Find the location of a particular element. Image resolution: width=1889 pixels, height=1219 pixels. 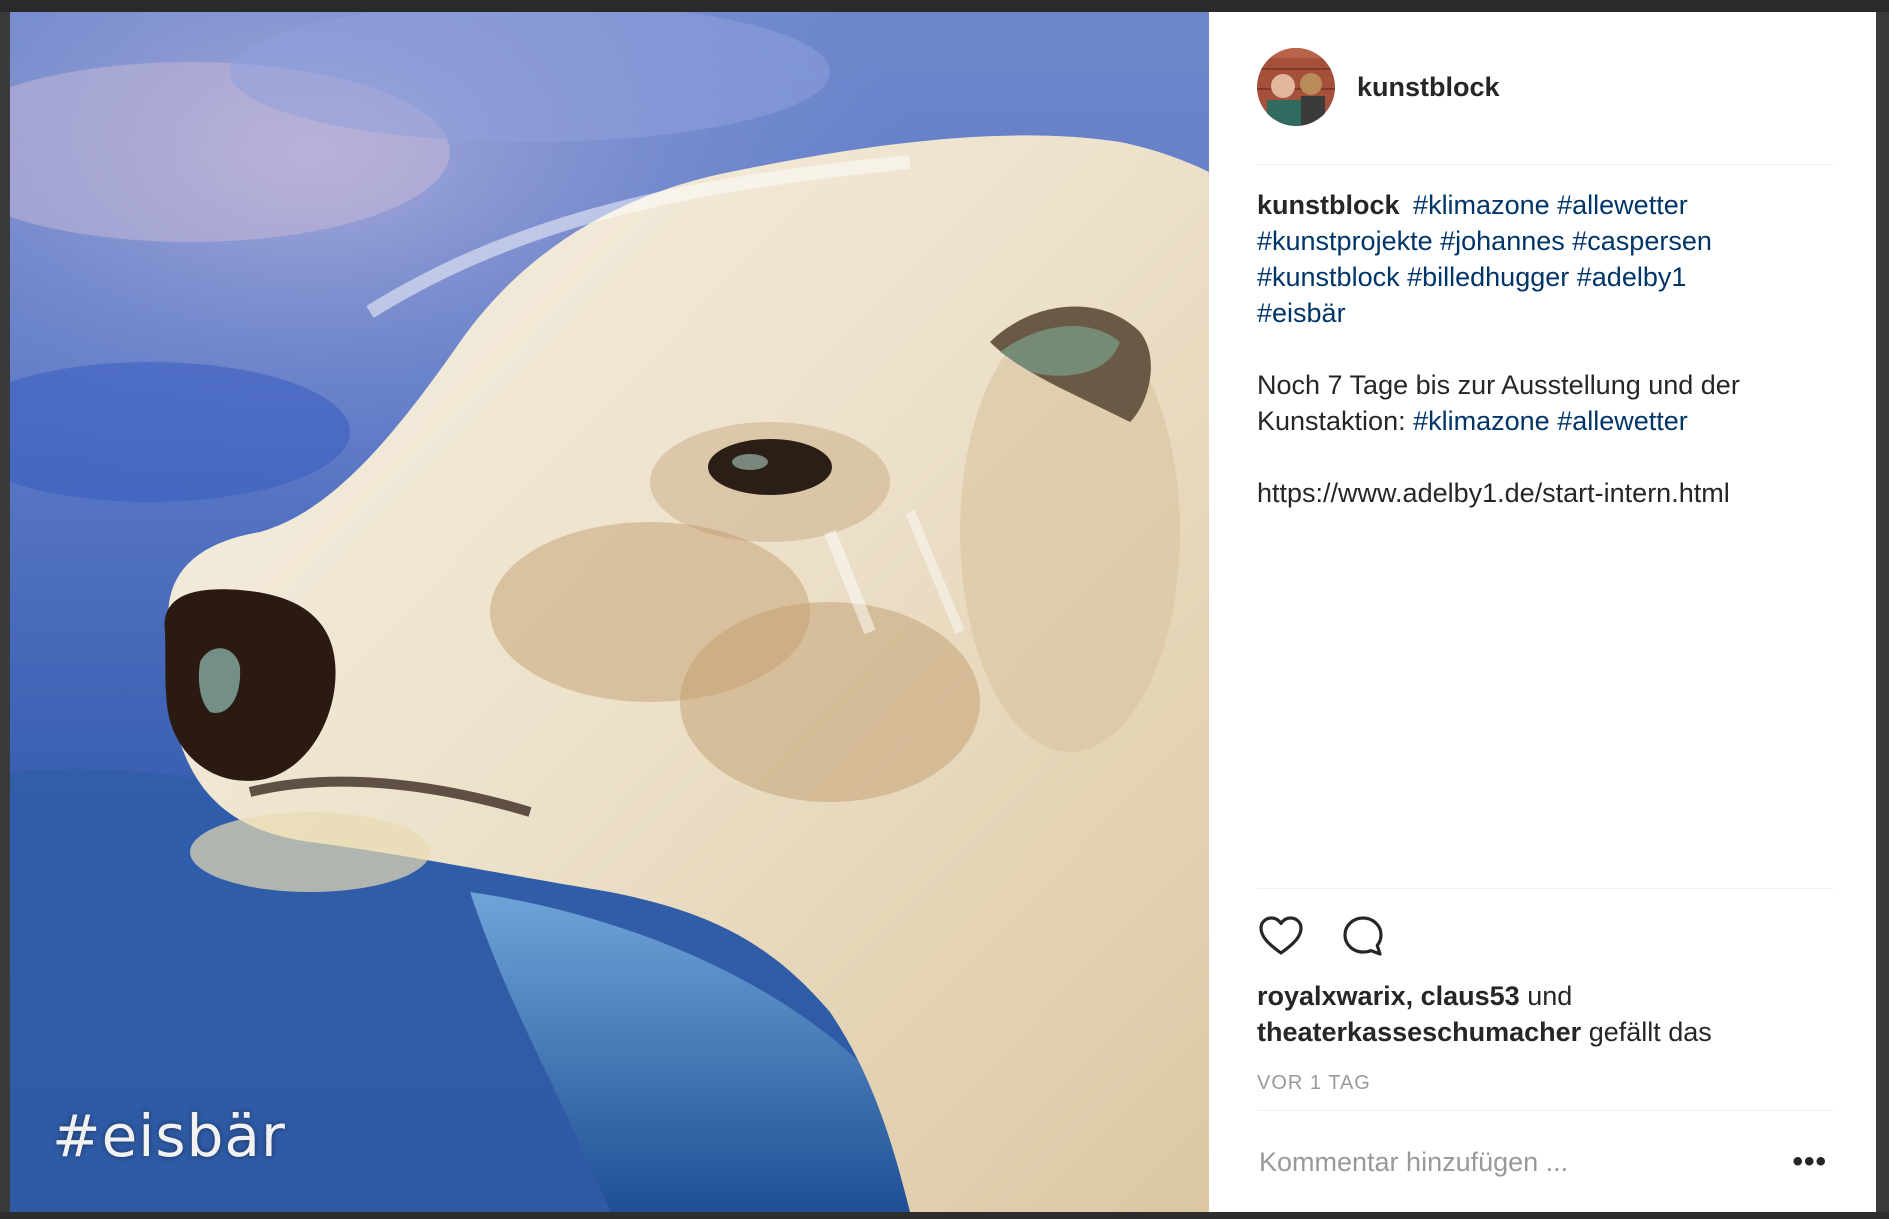

likes-suffix: gefällt das is located at coordinates (1650, 1032).